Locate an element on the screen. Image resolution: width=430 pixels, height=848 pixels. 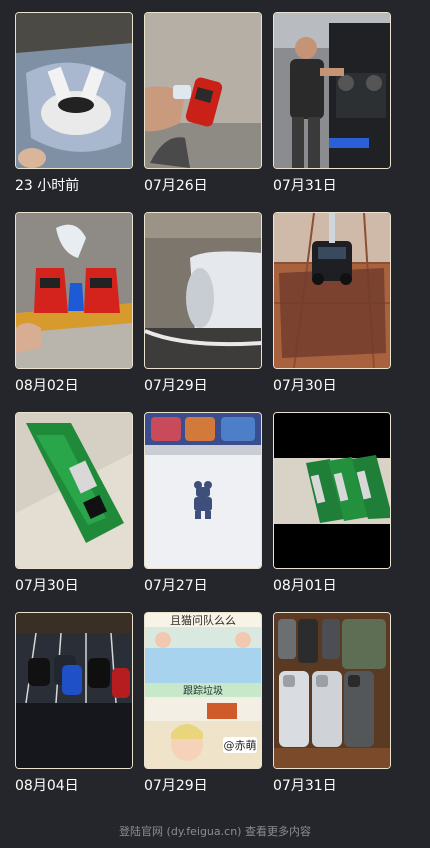
video-date: 23 小时前 is located at coordinates (47, 186).